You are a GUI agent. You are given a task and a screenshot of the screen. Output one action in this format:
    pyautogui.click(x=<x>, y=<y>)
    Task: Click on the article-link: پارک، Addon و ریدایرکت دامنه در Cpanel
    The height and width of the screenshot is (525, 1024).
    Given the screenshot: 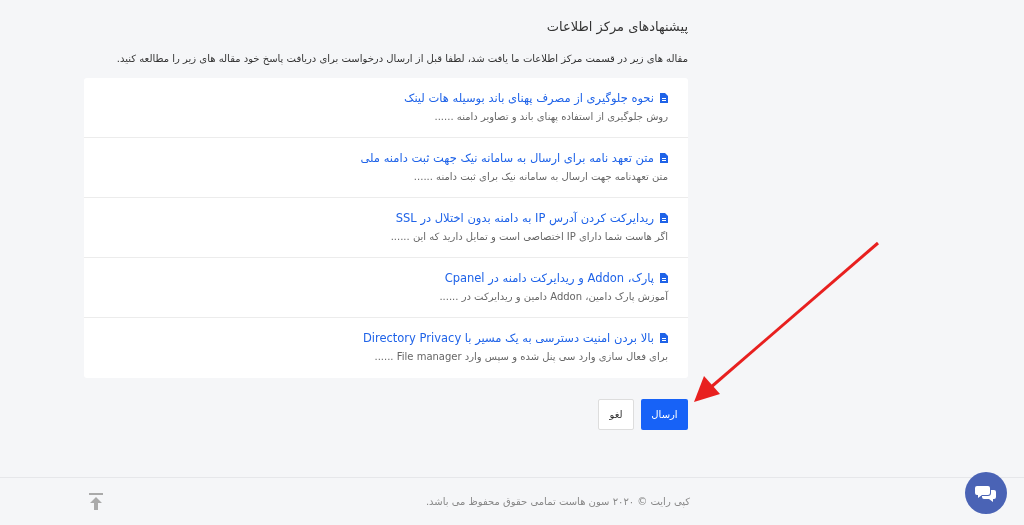 What is the action you would take?
    pyautogui.click(x=556, y=278)
    